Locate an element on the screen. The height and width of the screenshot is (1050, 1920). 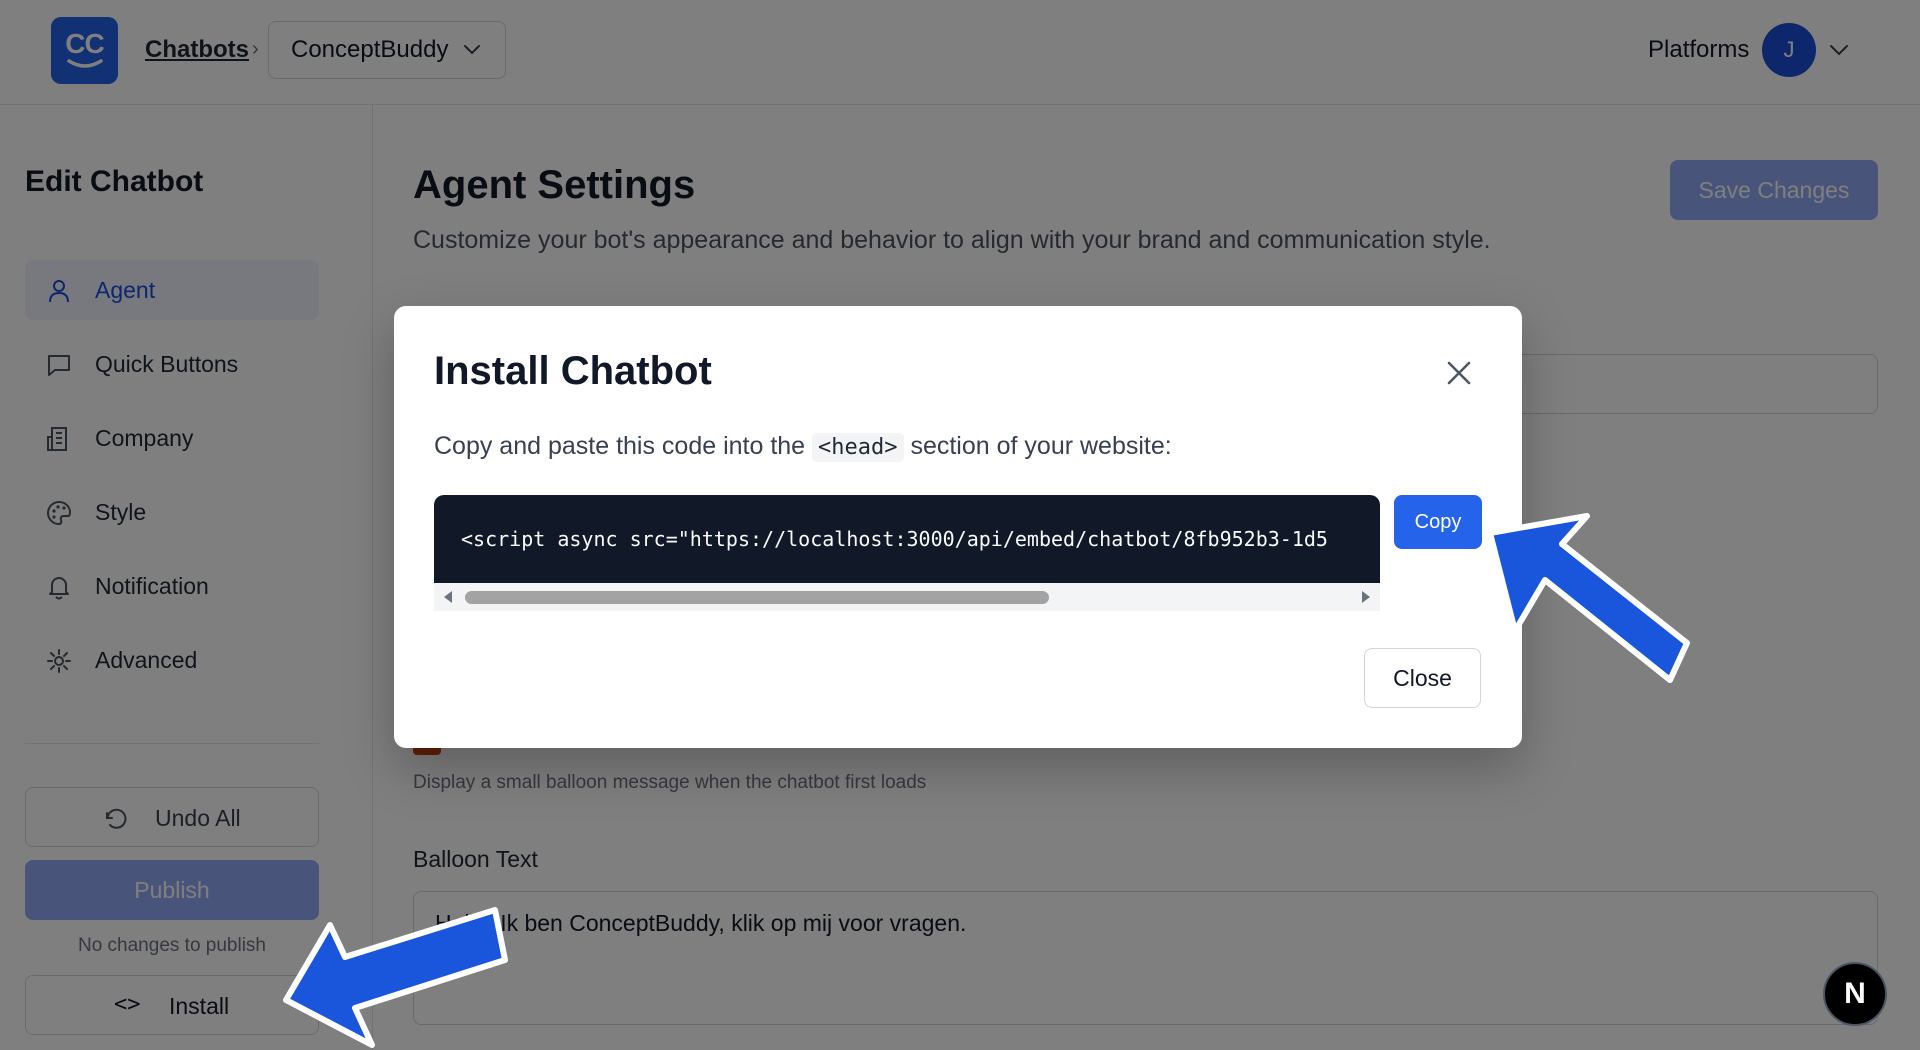
install-pointer-arrow-icon is located at coordinates (395, 977).